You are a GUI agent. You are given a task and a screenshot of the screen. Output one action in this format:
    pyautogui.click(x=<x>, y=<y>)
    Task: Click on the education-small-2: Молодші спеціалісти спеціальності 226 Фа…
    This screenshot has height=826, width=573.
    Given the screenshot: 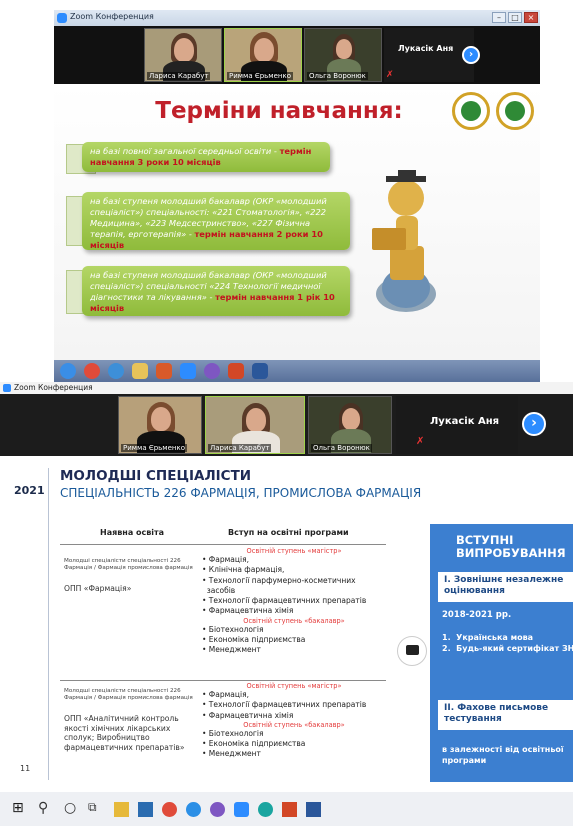 What is the action you would take?
    pyautogui.click(x=128, y=694)
    